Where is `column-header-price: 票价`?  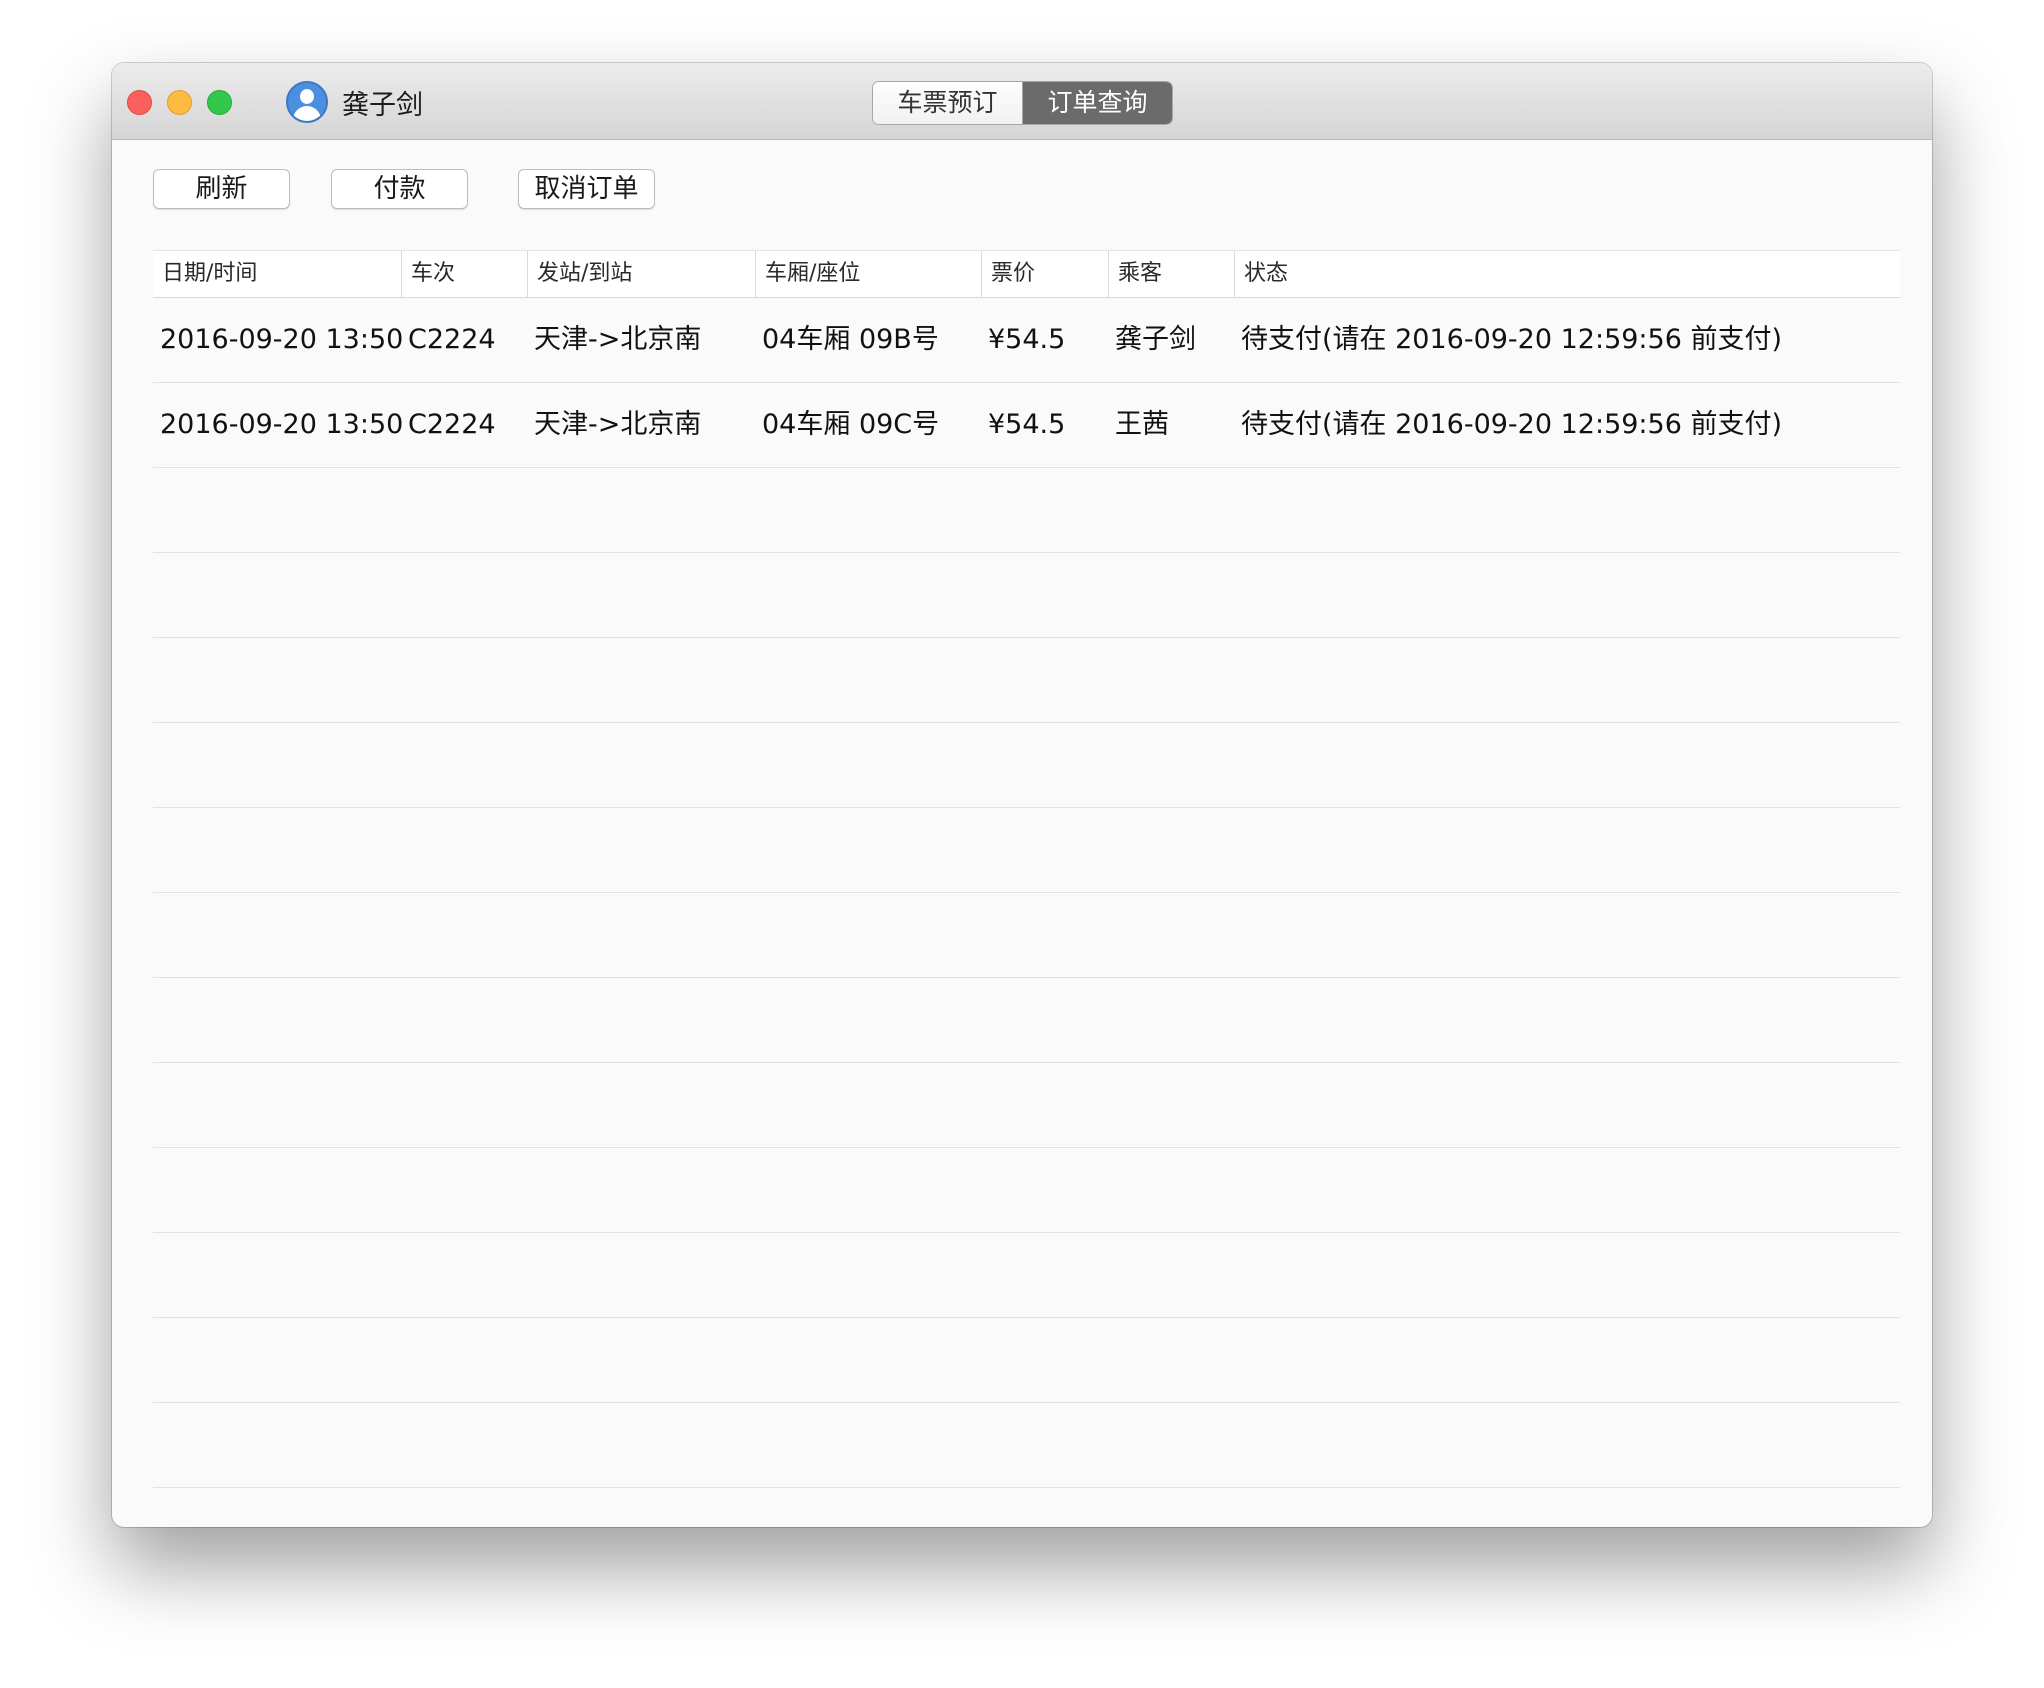
column-header-price: 票价 is located at coordinates (1044, 274).